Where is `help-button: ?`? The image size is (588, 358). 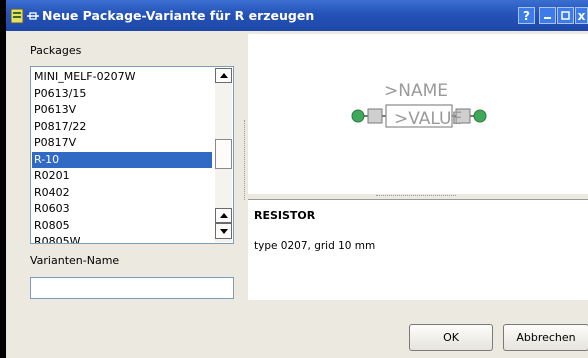 help-button: ? is located at coordinates (526, 15).